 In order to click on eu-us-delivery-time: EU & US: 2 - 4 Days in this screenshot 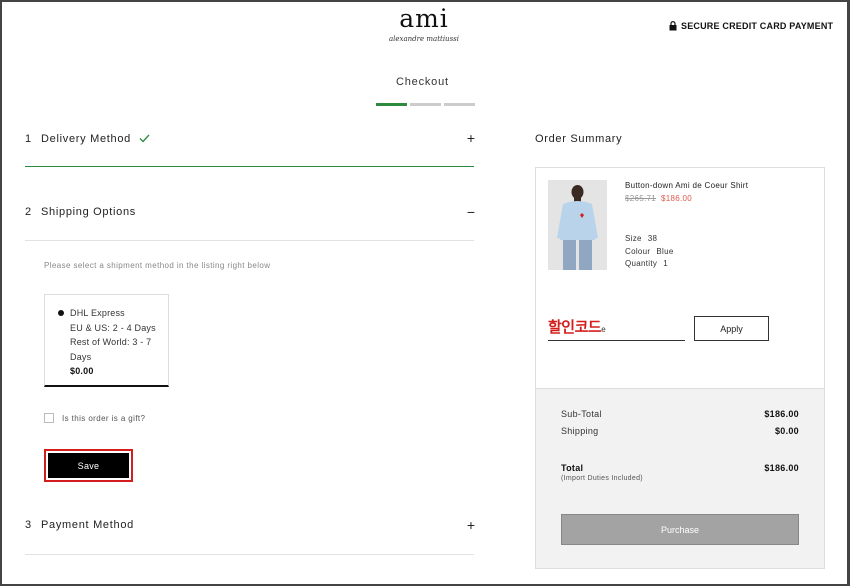, I will do `click(113, 327)`.